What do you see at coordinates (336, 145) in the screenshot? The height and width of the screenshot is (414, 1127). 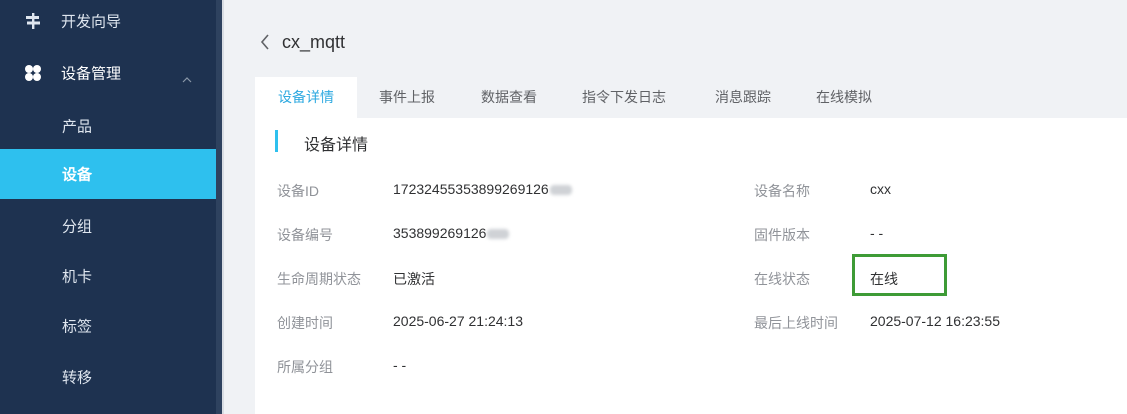 I see `section-title: 设备详情` at bounding box center [336, 145].